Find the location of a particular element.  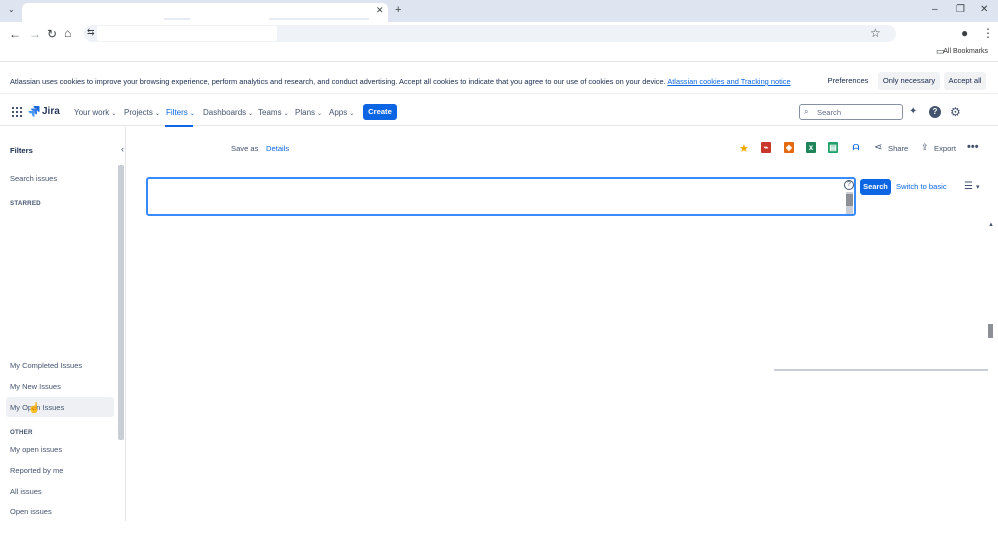

nav-teams: Teams ⌄ is located at coordinates (273, 112).